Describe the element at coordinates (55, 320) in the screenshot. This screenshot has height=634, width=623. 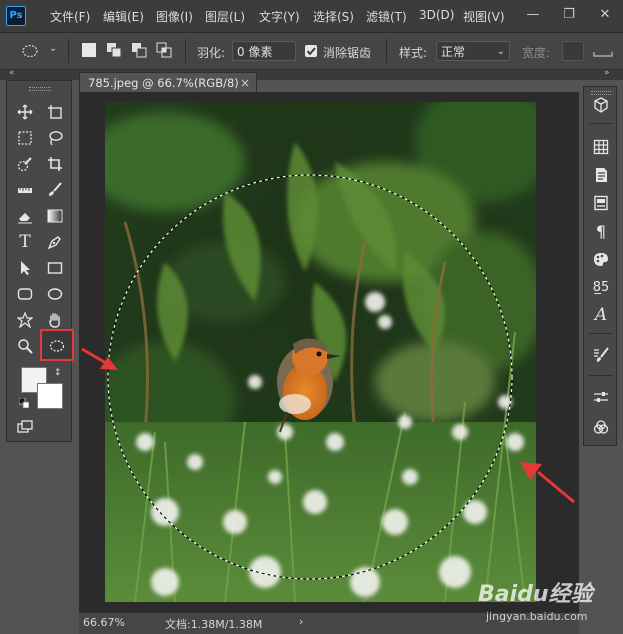
I see `hand-icon` at that location.